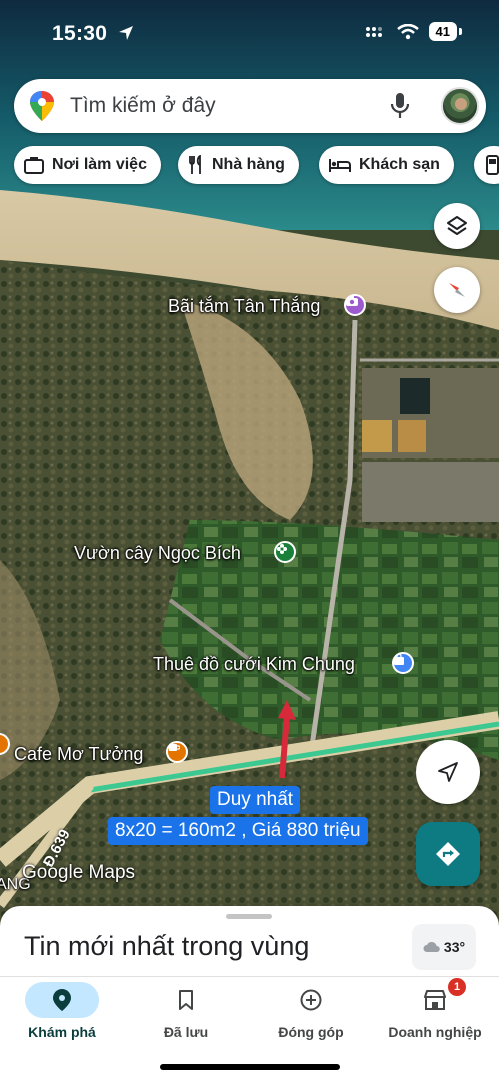 This screenshot has width=499, height=1080. Describe the element at coordinates (62, 1032) in the screenshot. I see `nav-explore-label: Khám phá` at that location.